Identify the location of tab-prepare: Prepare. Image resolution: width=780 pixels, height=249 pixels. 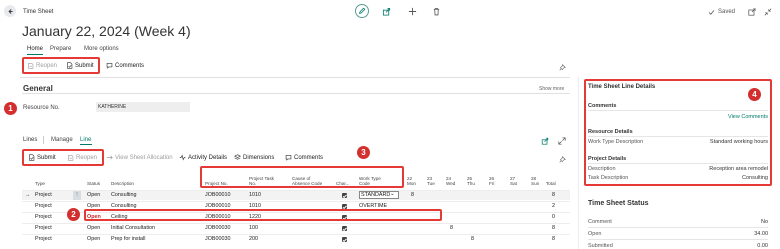
(60, 49).